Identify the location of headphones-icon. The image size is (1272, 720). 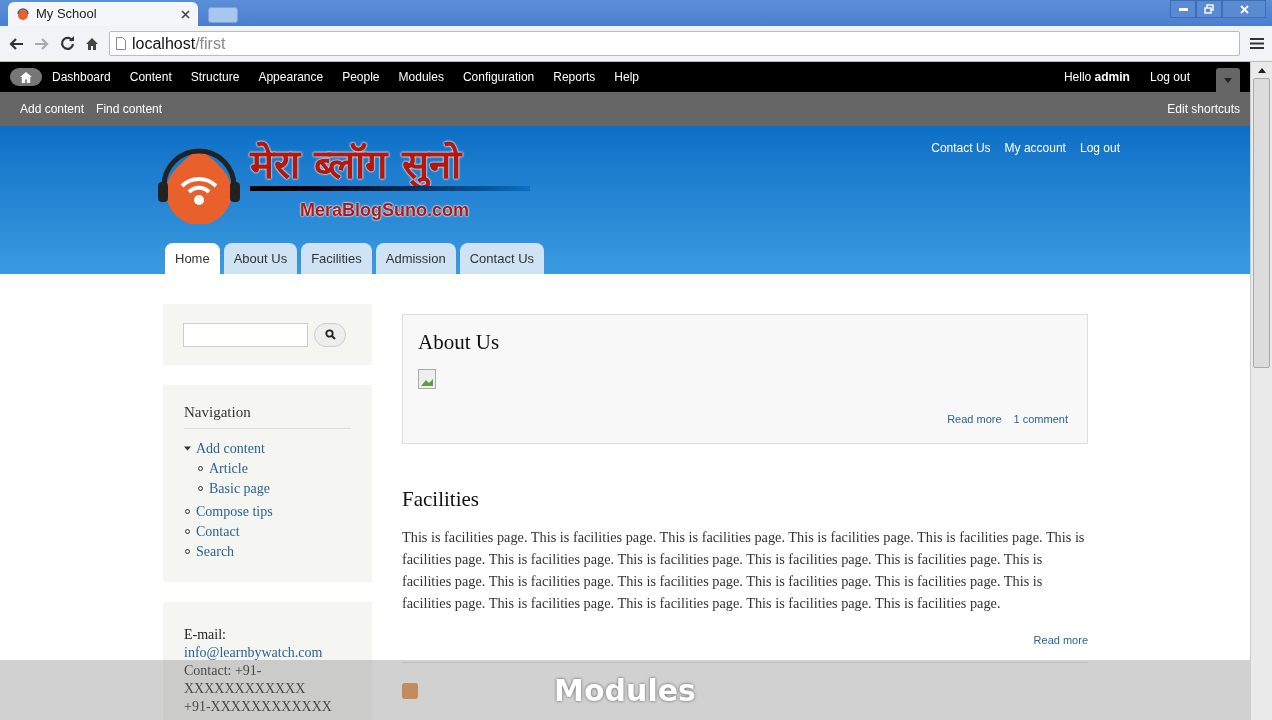
(23, 14).